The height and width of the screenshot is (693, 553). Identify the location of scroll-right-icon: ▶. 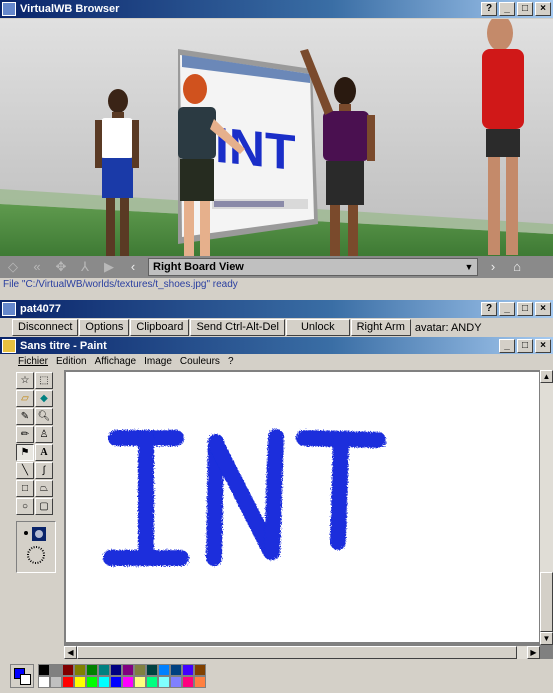
(533, 652).